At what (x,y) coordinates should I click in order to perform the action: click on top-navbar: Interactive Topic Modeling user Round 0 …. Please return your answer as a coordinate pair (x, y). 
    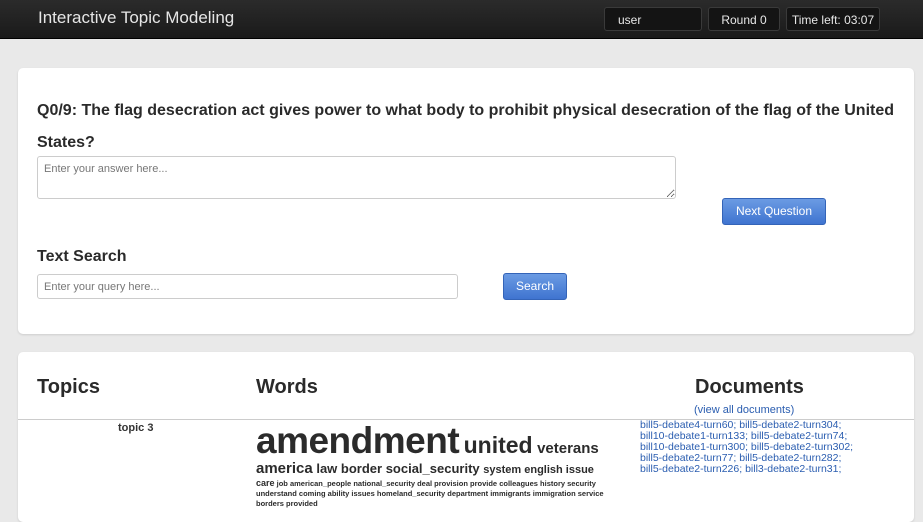
    Looking at the image, I should click on (461, 19).